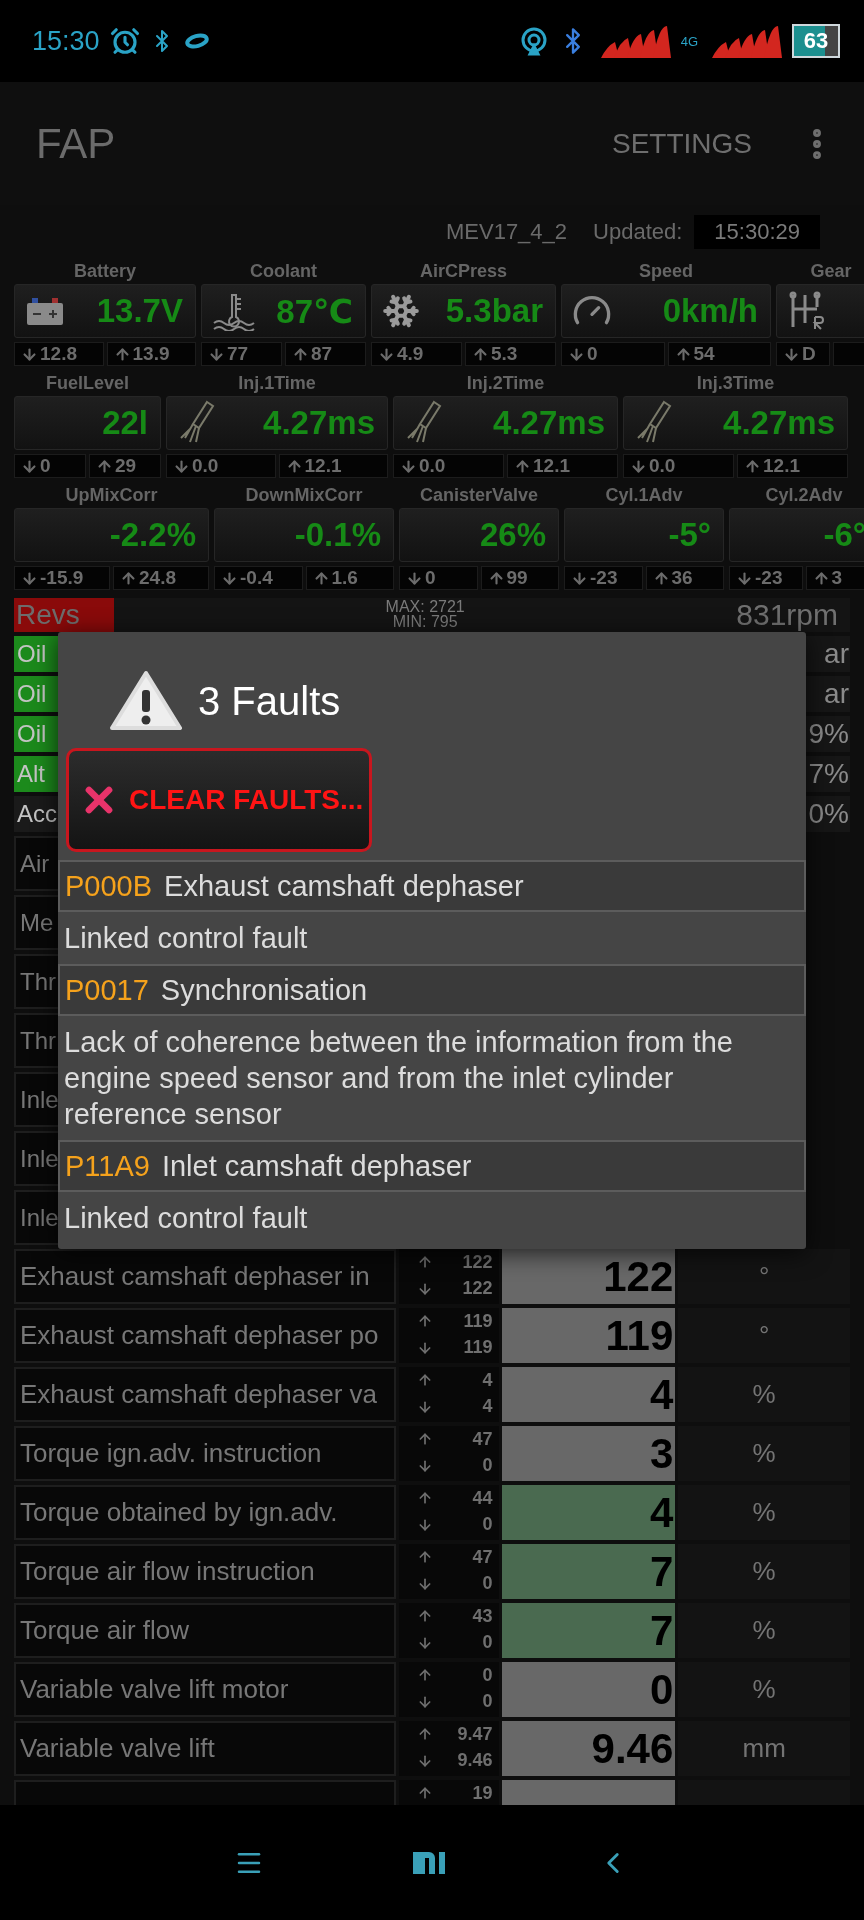 Image resolution: width=864 pixels, height=1920 pixels. Describe the element at coordinates (764, 1276) in the screenshot. I see `unit-cell: °` at that location.